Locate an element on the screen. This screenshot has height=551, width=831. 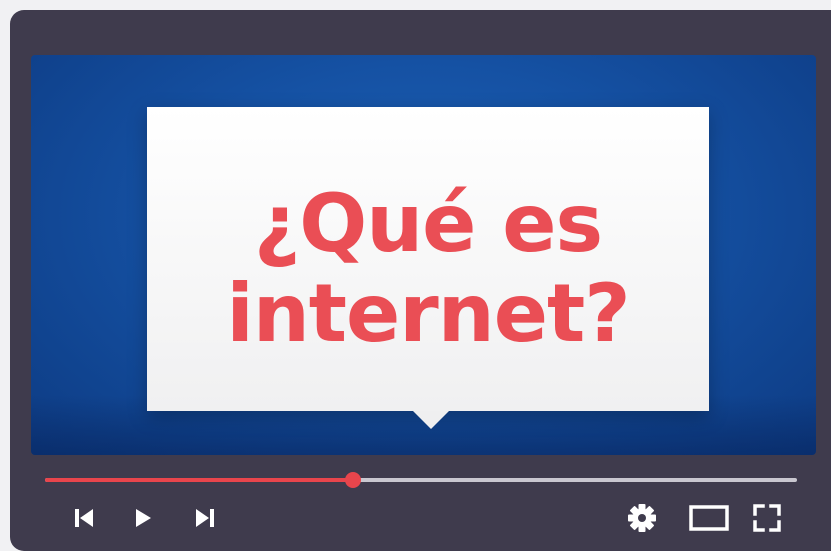
skip-back-icon is located at coordinates (84, 518).